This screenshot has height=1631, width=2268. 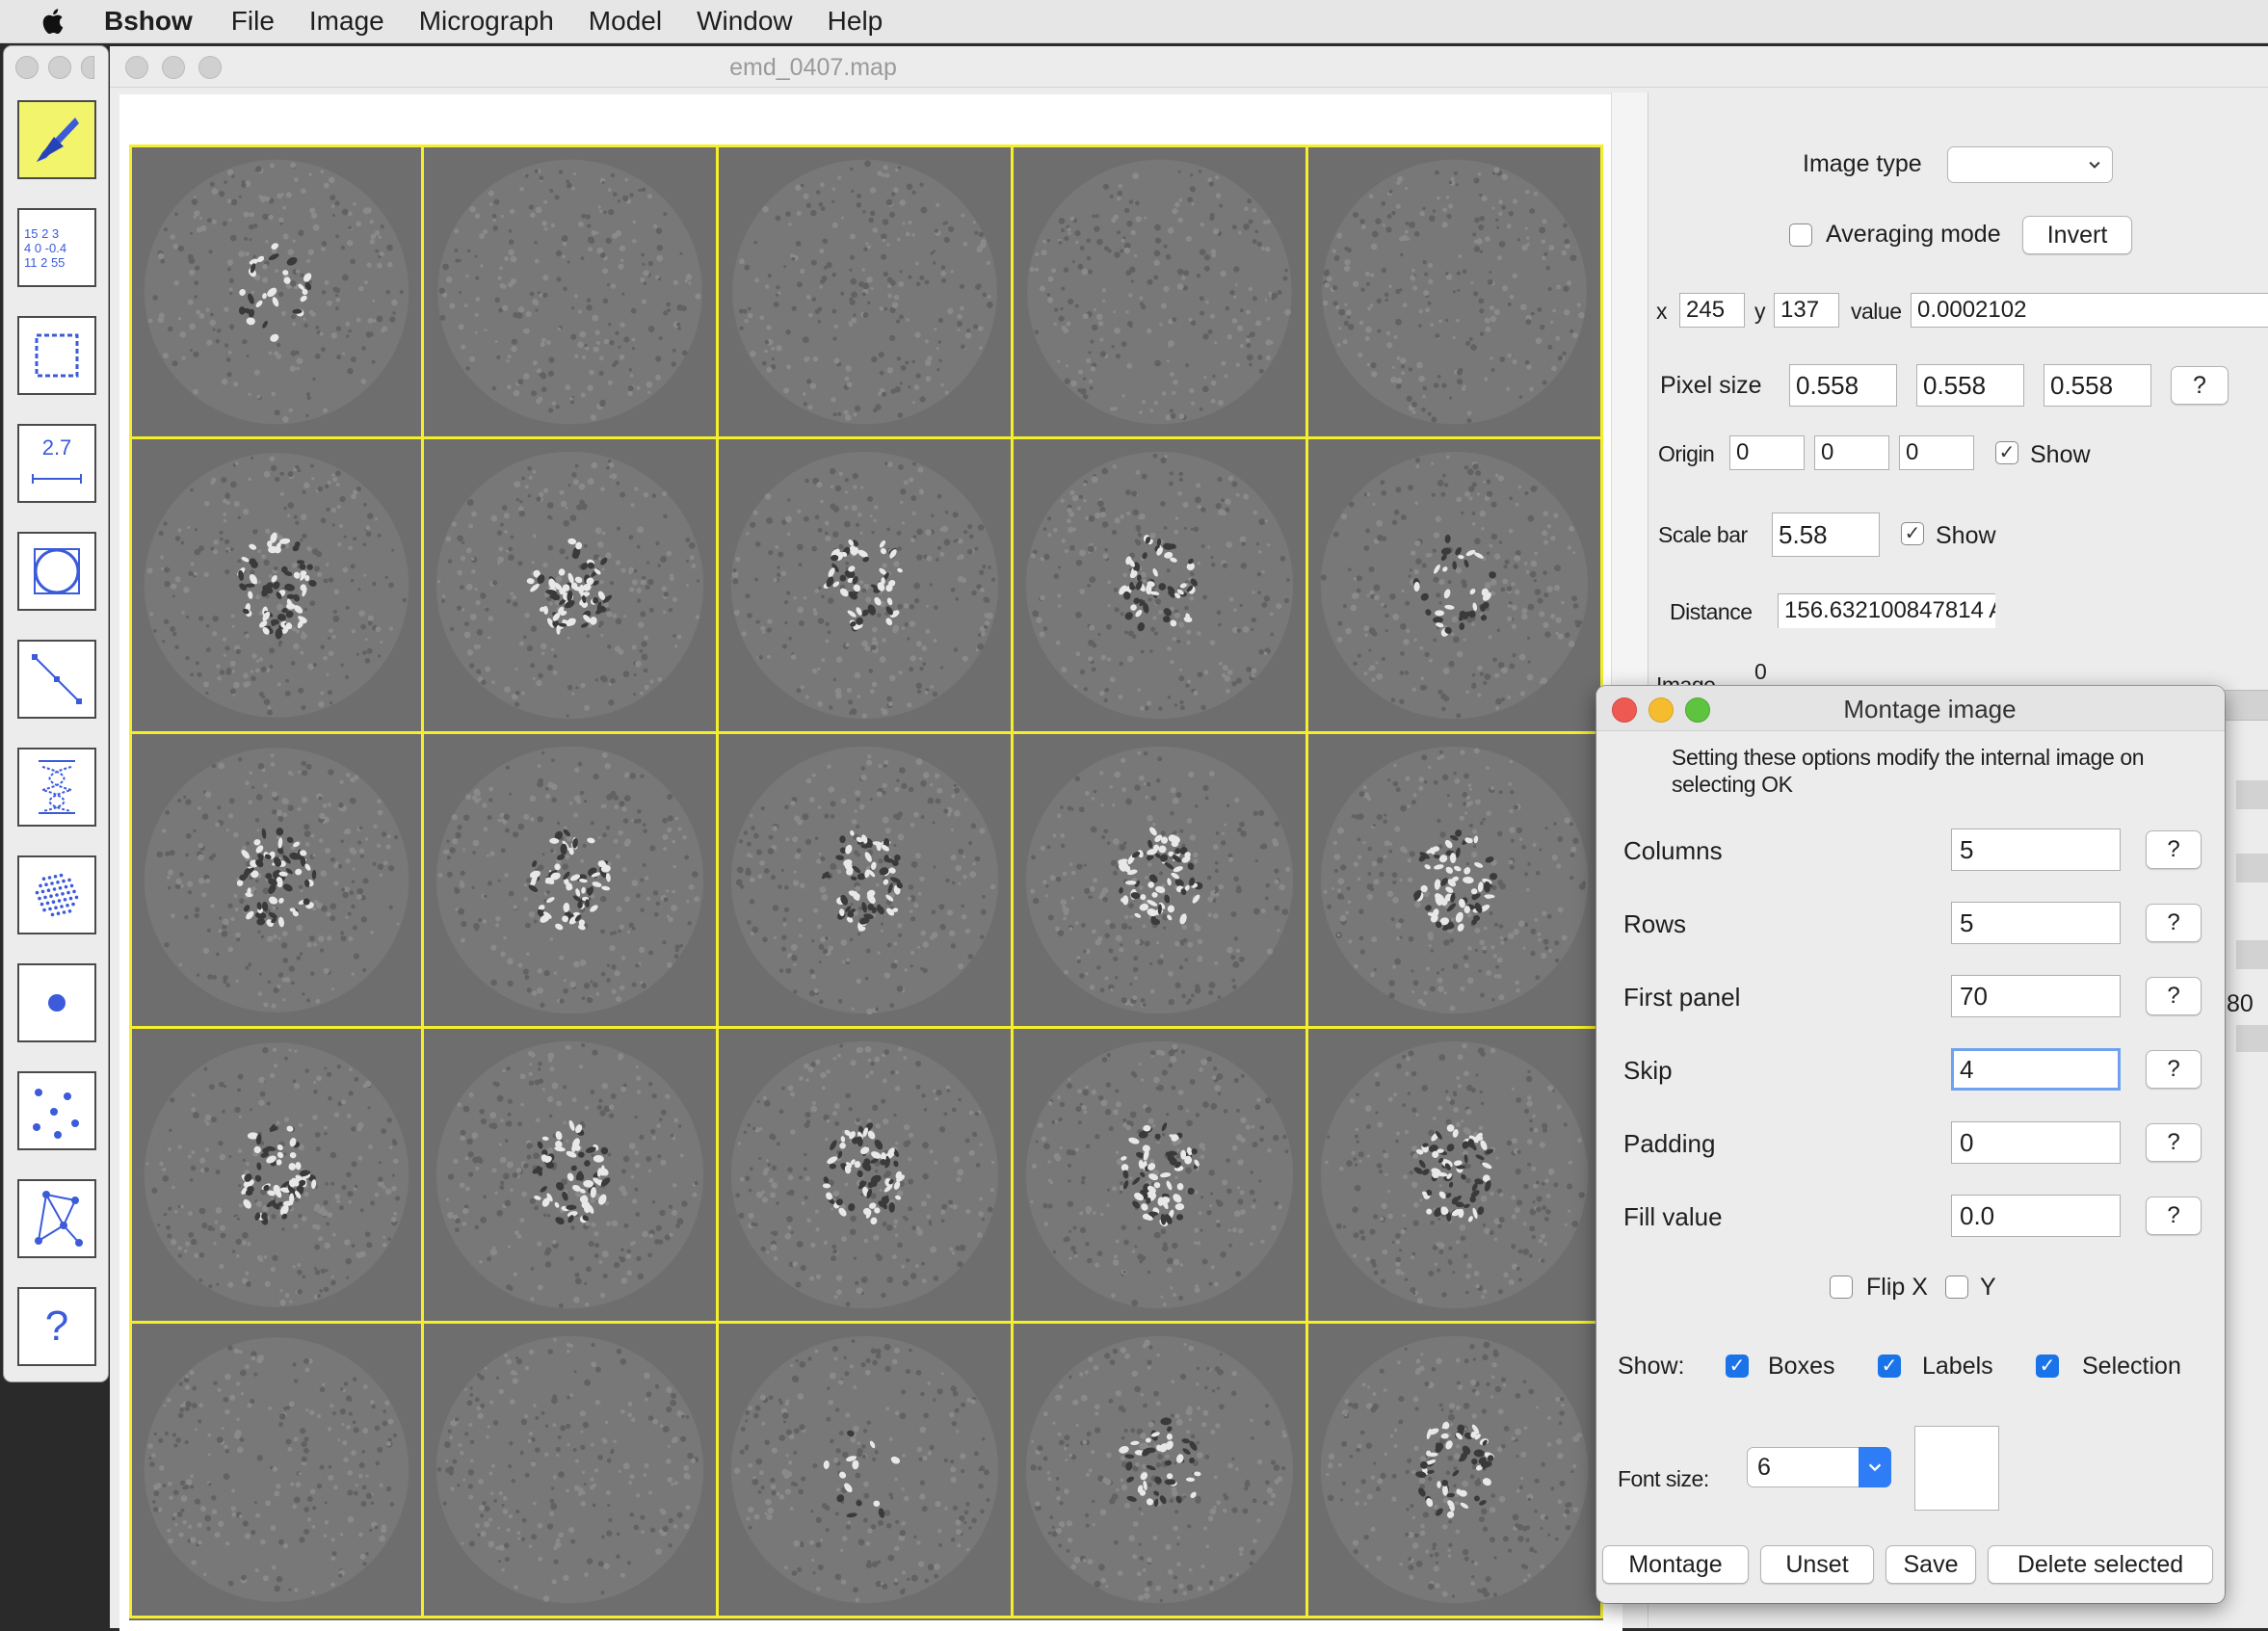 What do you see at coordinates (1851, 452) in the screenshot?
I see `origin-y-field: 0` at bounding box center [1851, 452].